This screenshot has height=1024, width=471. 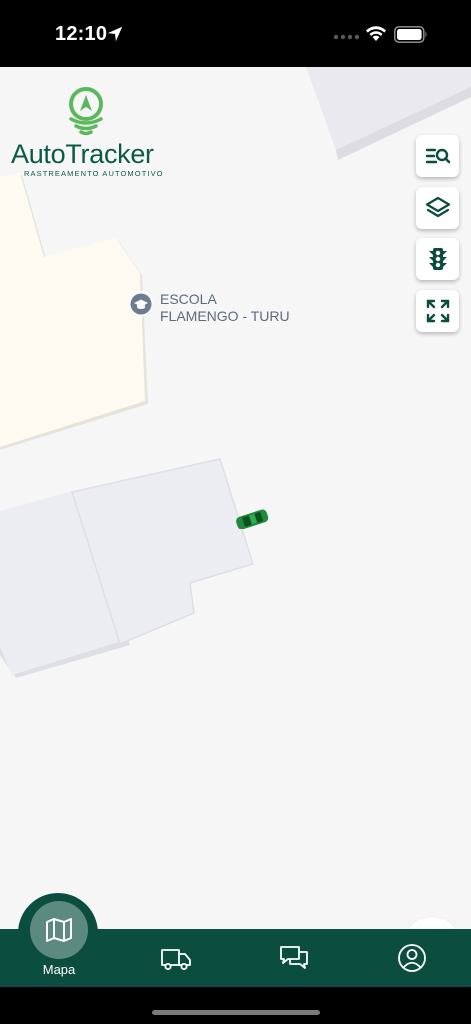 I want to click on tab-messages, so click(x=294, y=958).